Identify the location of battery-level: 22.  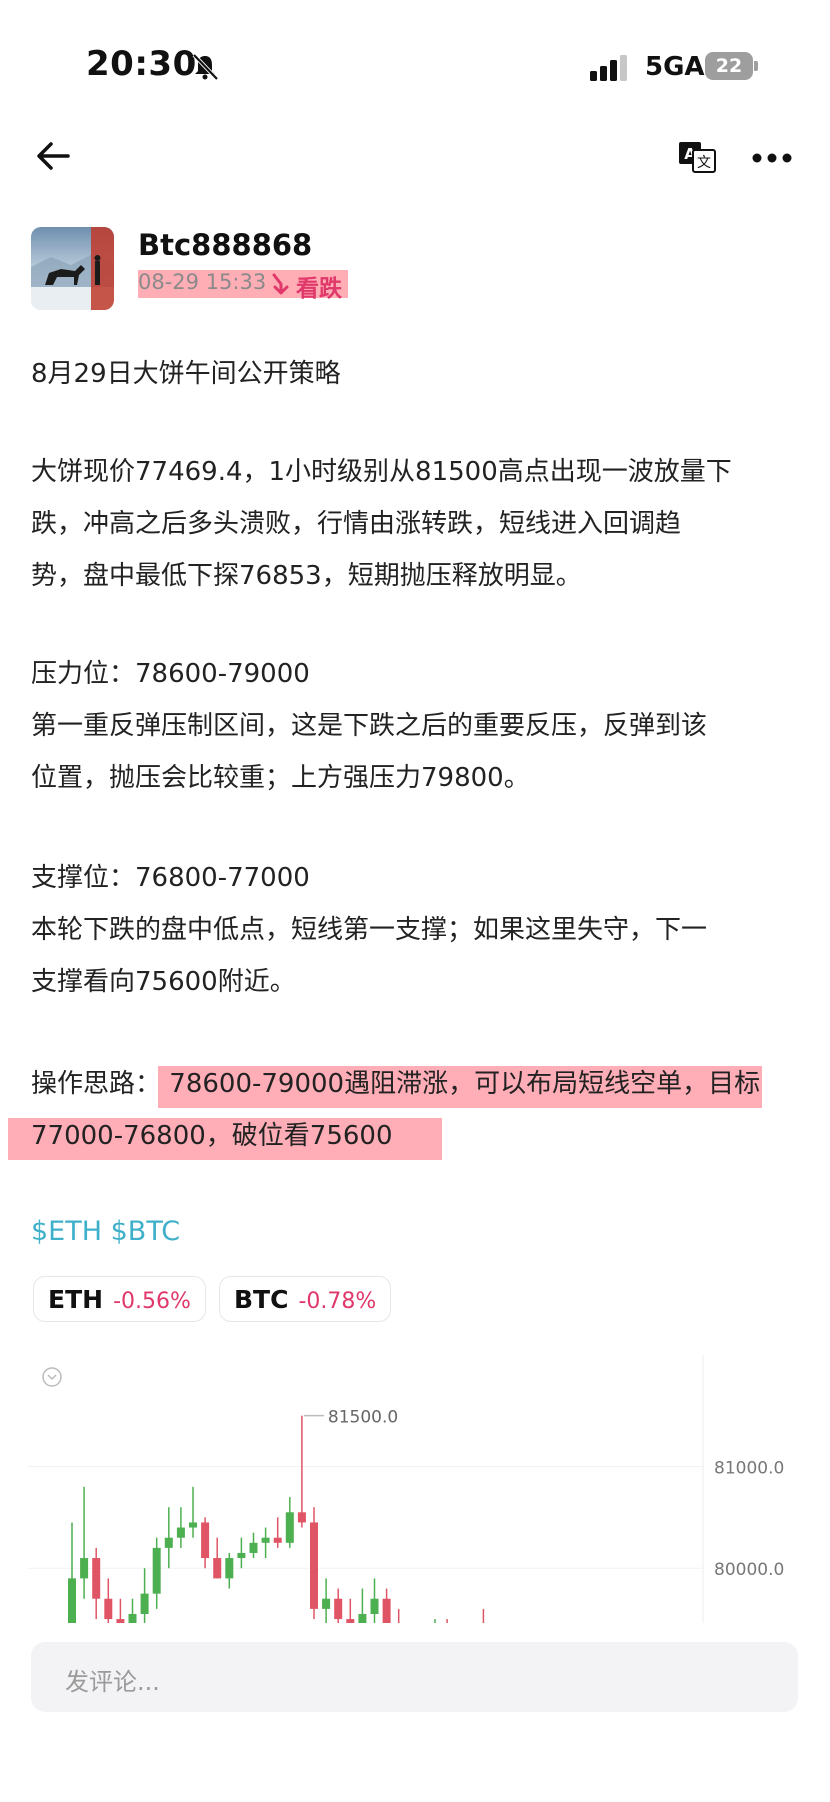
(729, 66).